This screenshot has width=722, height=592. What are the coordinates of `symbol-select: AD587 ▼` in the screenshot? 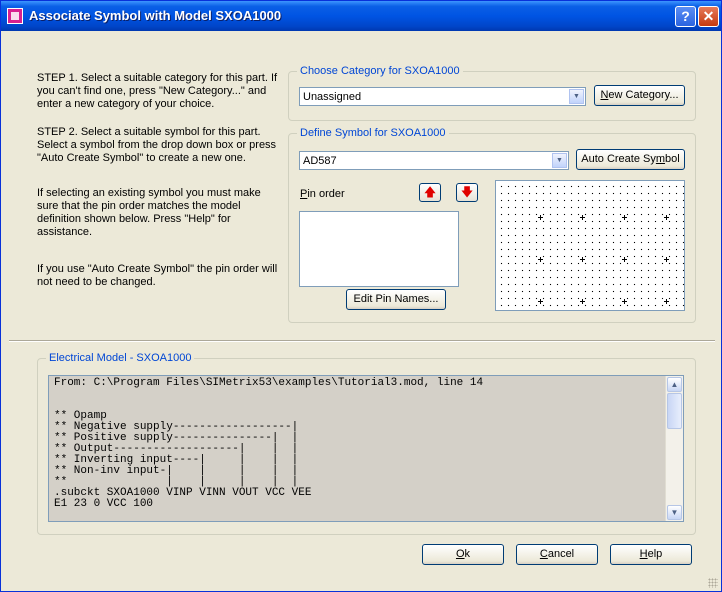 It's located at (434, 160).